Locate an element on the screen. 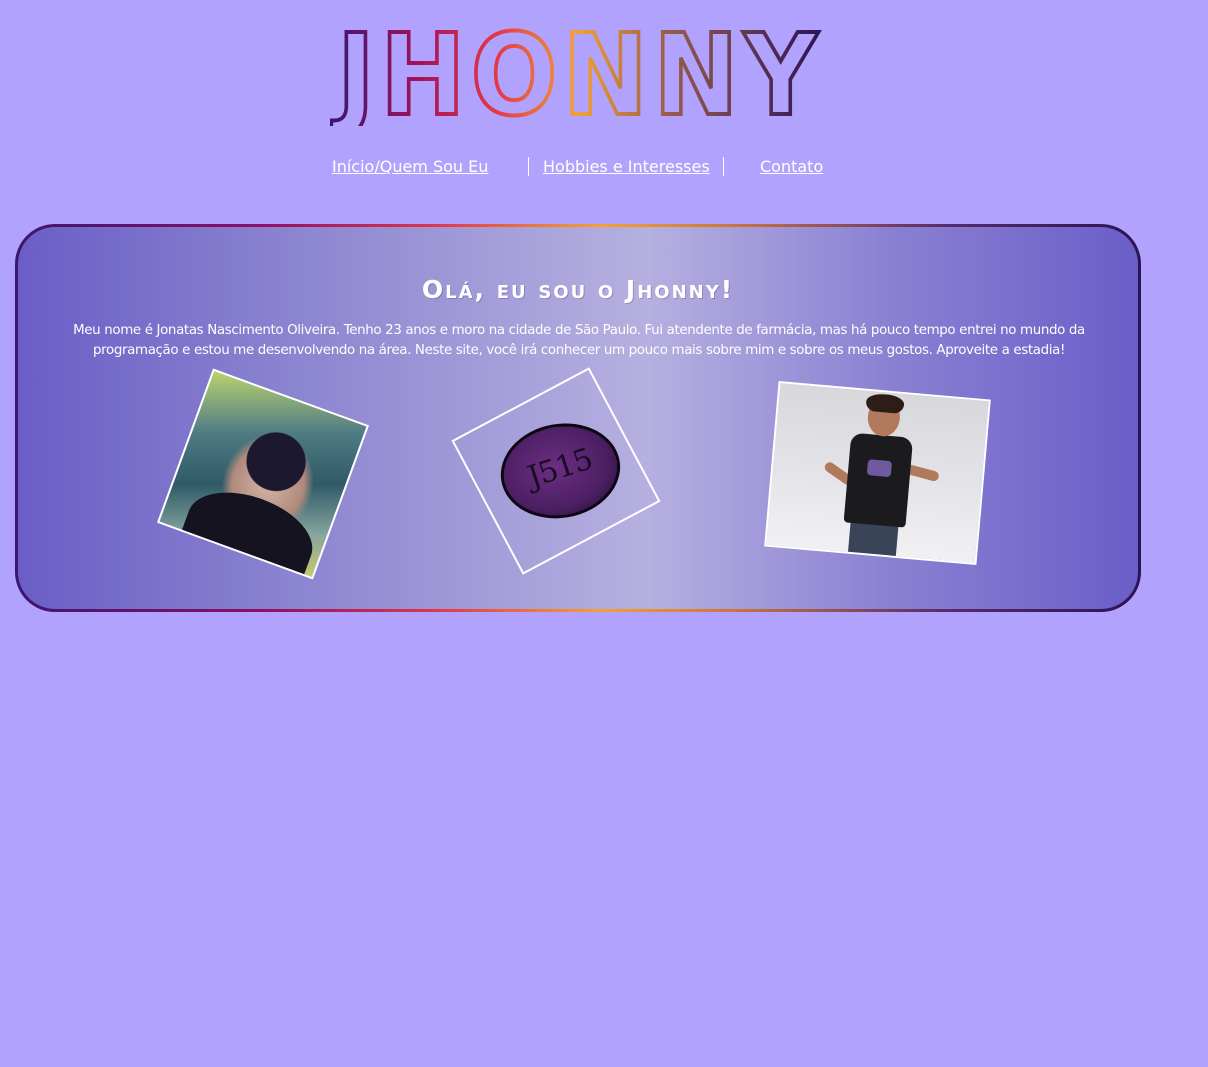 The height and width of the screenshot is (1067, 1208). nav-link-inicio: Início/Quem Sou Eu is located at coordinates (410, 166).